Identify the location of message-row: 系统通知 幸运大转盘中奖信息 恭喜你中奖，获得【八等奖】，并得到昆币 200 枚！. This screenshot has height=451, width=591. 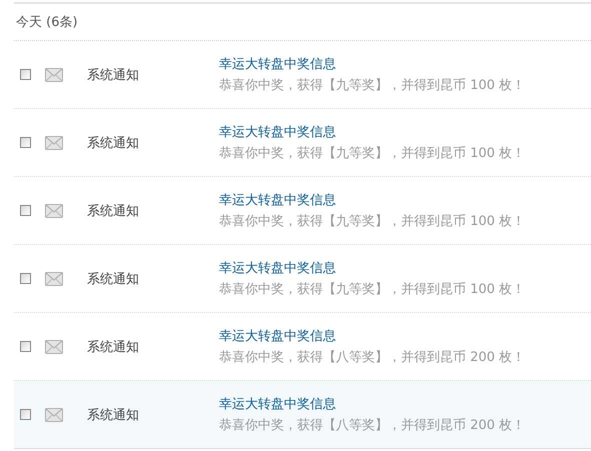
(302, 415).